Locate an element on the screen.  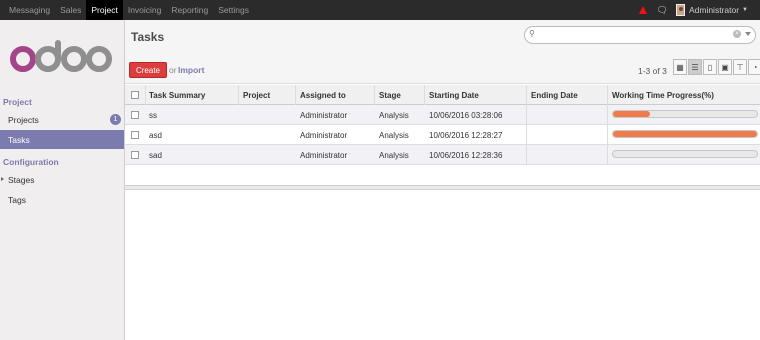
user-name: Administrator is located at coordinates (714, 10).